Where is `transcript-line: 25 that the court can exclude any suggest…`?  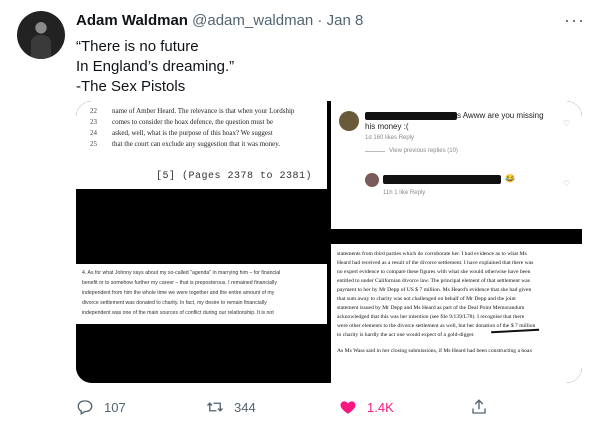 transcript-line: 25 that the court can exclude any suggest… is located at coordinates (185, 144).